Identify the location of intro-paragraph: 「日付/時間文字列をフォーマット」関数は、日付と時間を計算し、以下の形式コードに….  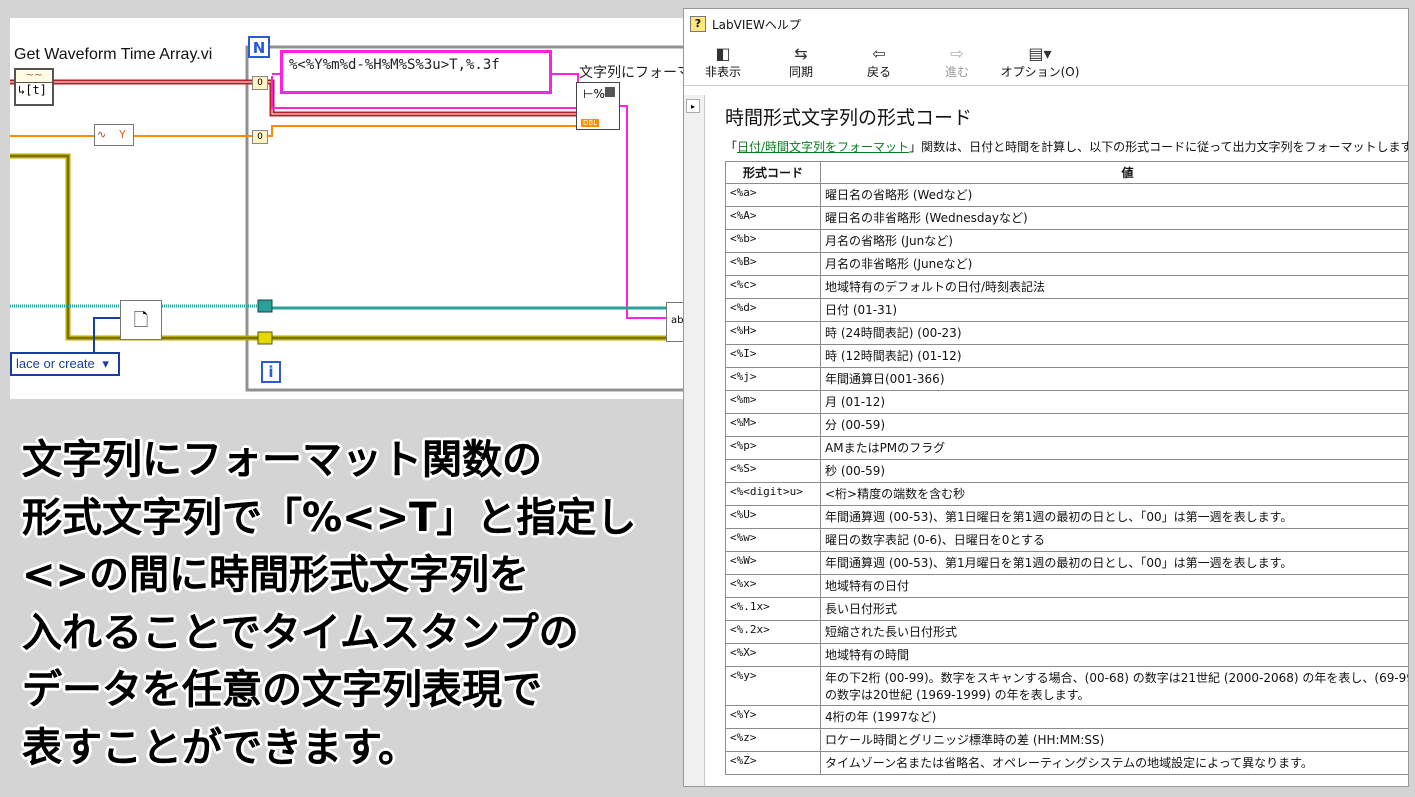
(1066, 146).